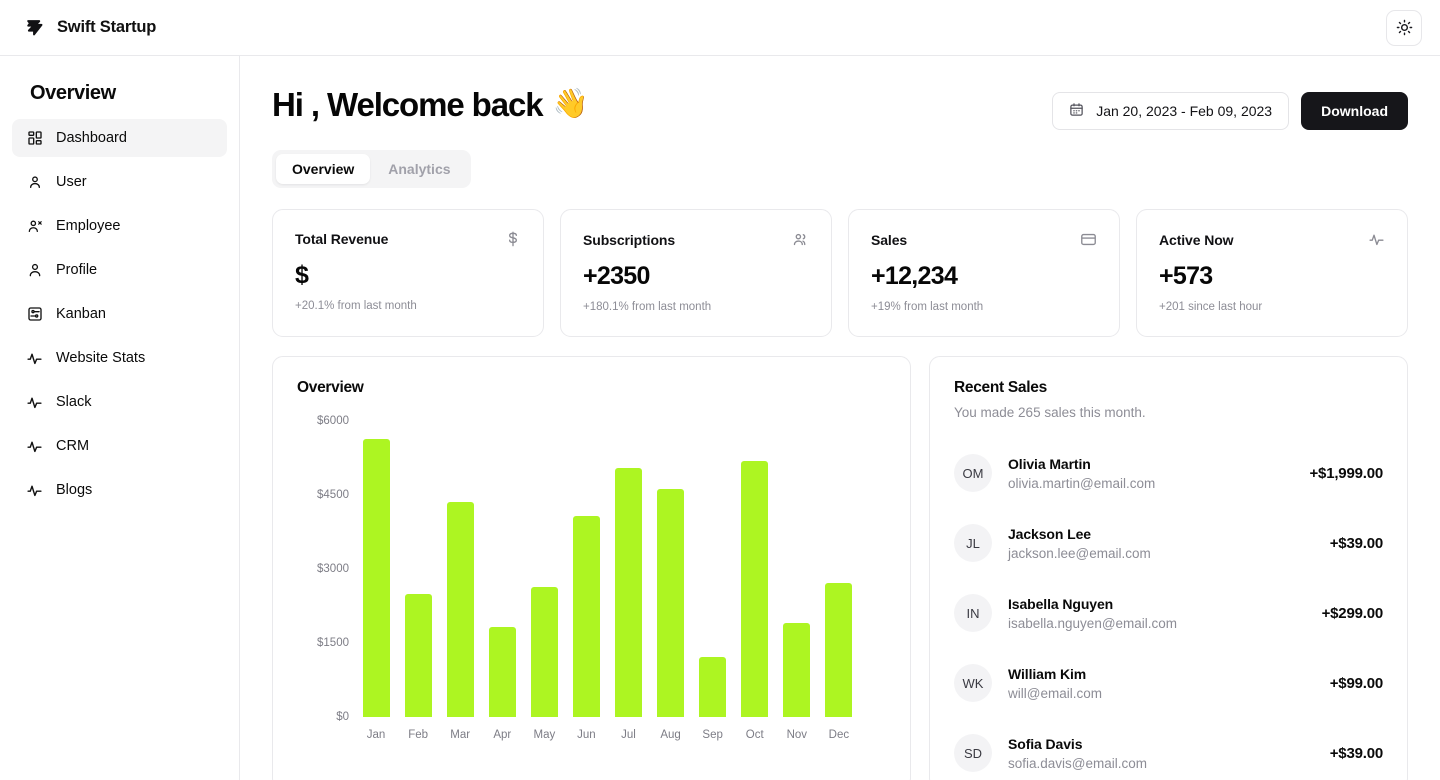 This screenshot has height=780, width=1440. Describe the element at coordinates (1211, 307) in the screenshot. I see `stat-card-sub: +201 since last hour` at that location.